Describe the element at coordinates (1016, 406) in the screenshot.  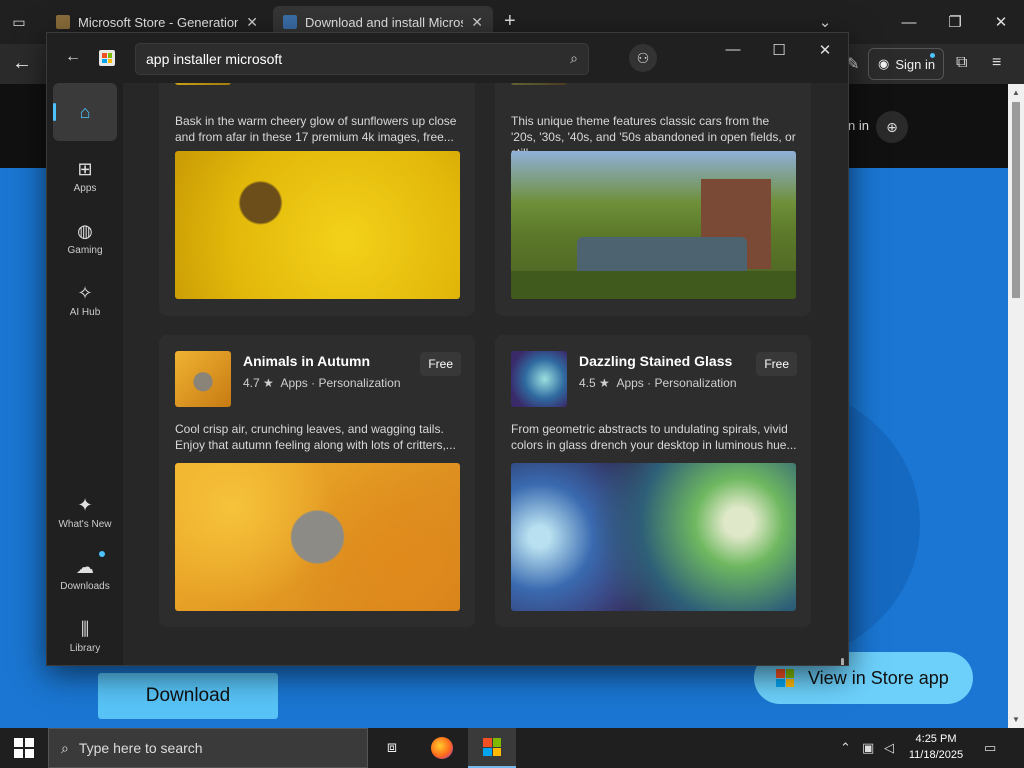
I see `page-scrollbar: ▲ ▼` at that location.